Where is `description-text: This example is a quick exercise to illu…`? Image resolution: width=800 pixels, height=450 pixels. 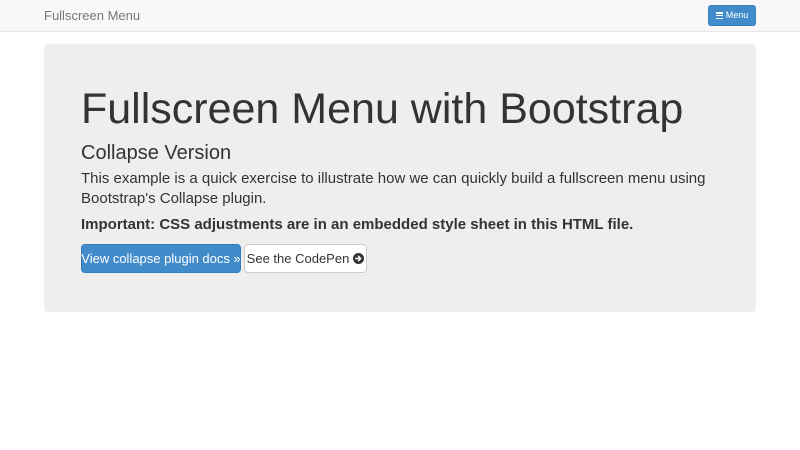
description-text: This example is a quick exercise to illu… is located at coordinates (393, 188).